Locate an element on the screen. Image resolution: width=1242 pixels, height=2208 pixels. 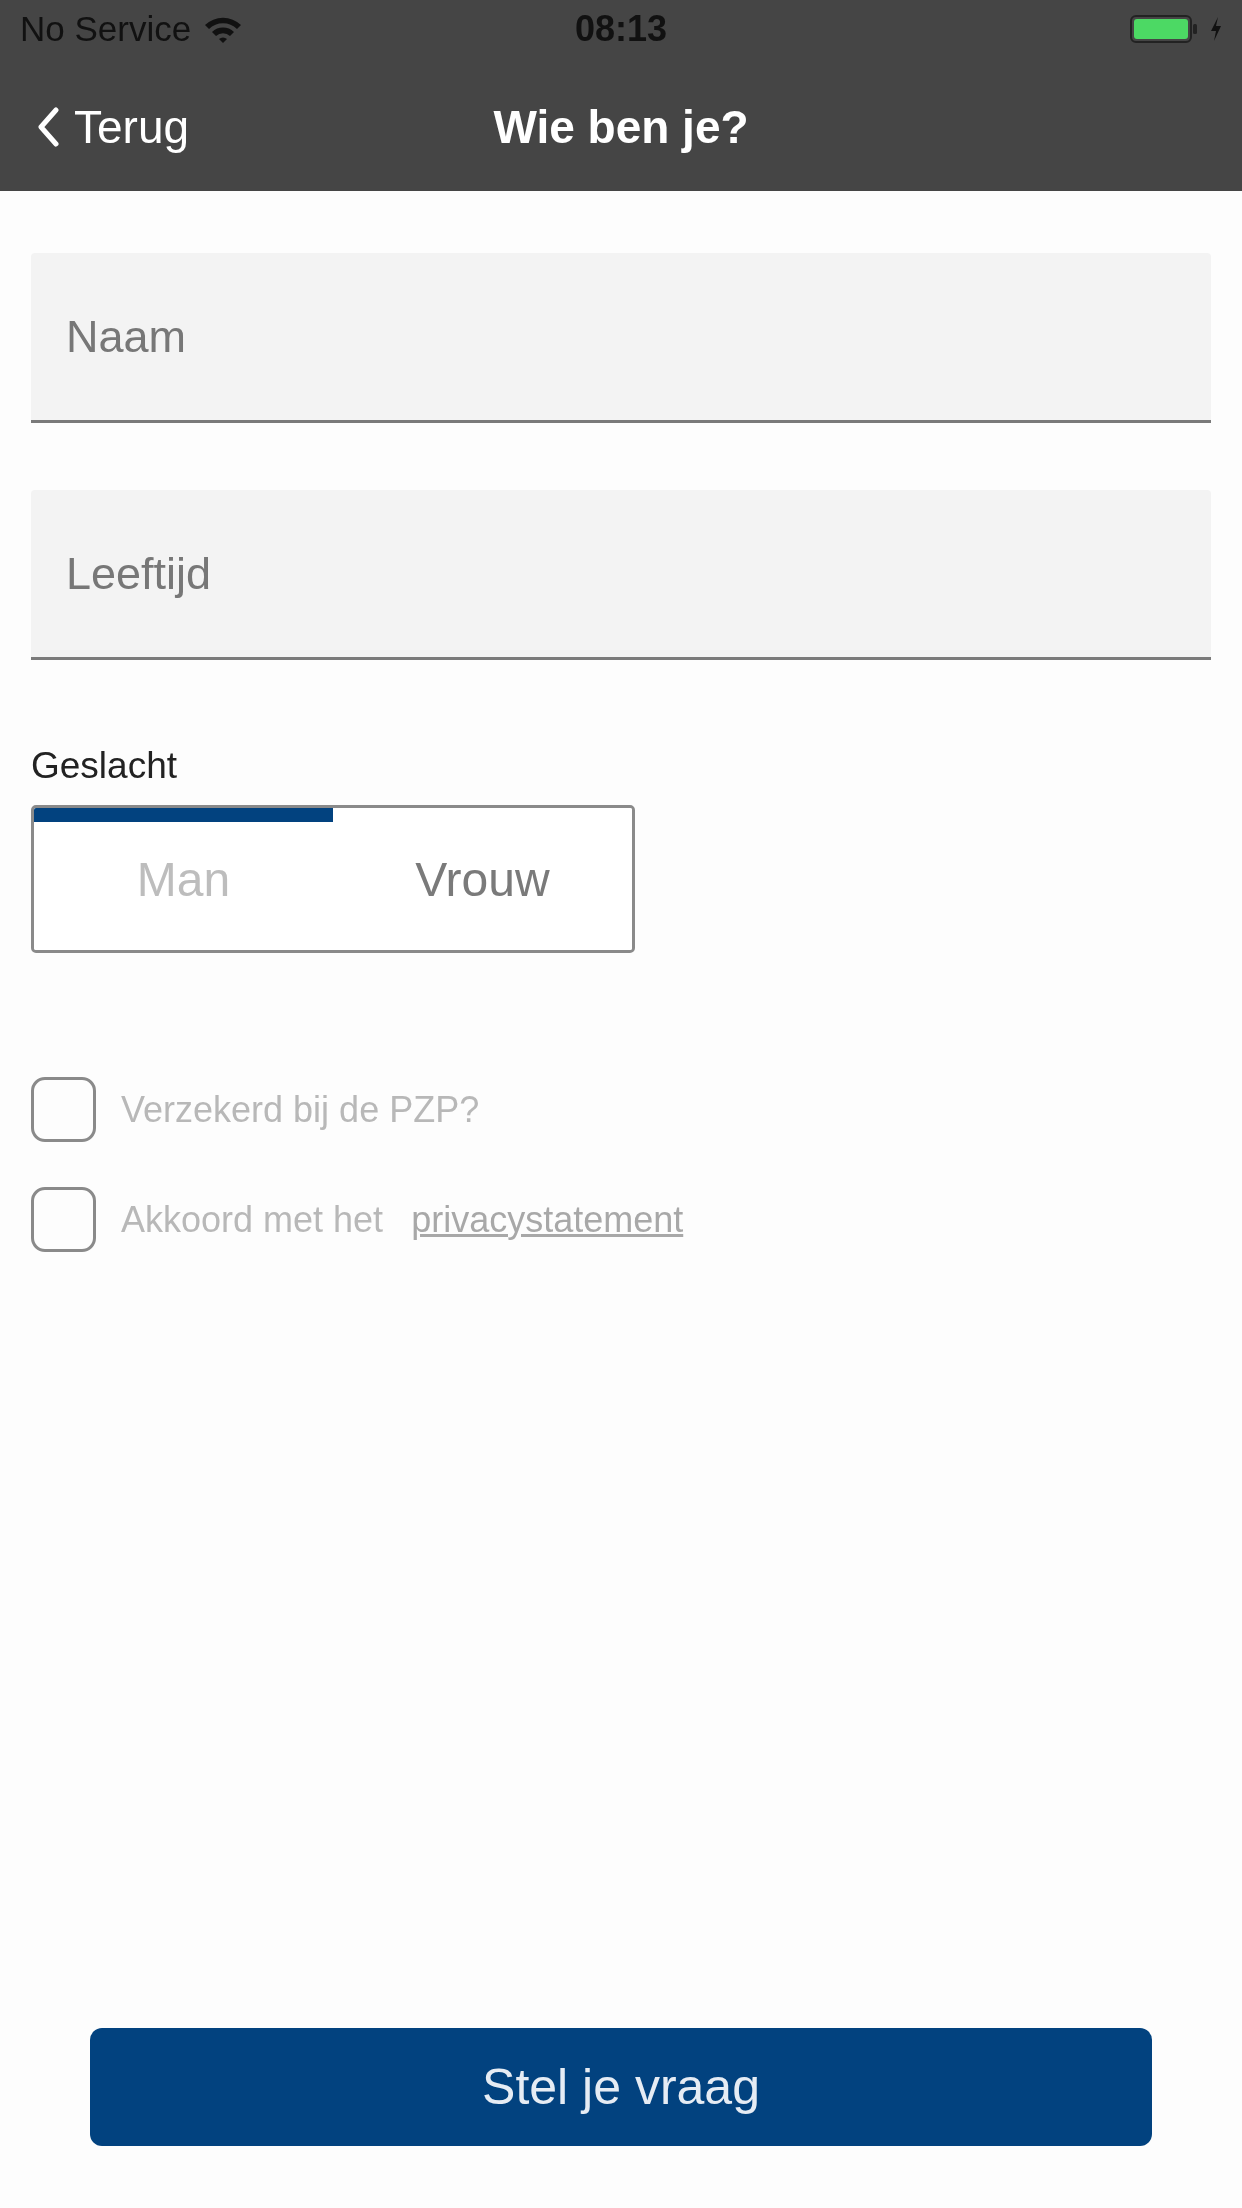
gender-label: Geslacht is located at coordinates (104, 766).